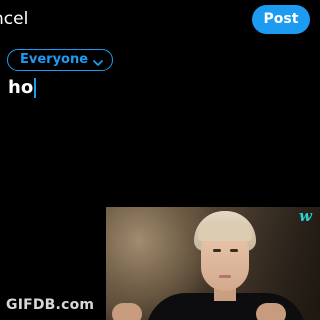 This screenshot has height=320, width=320. What do you see at coordinates (50, 305) in the screenshot?
I see `gif-watermark: GIFDB.com` at bounding box center [50, 305].